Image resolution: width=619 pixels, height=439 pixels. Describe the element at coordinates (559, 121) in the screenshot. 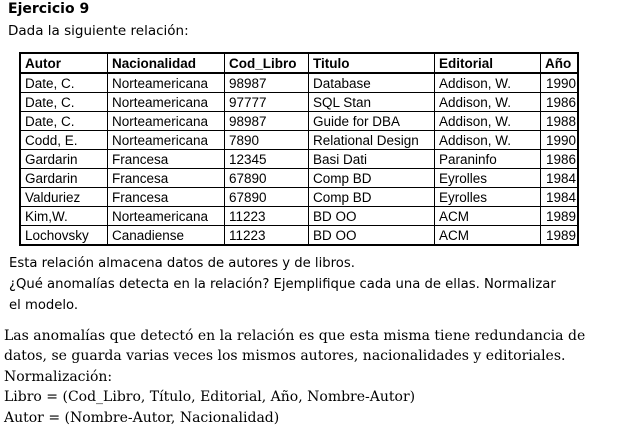

I see `table-cell: 1988` at that location.